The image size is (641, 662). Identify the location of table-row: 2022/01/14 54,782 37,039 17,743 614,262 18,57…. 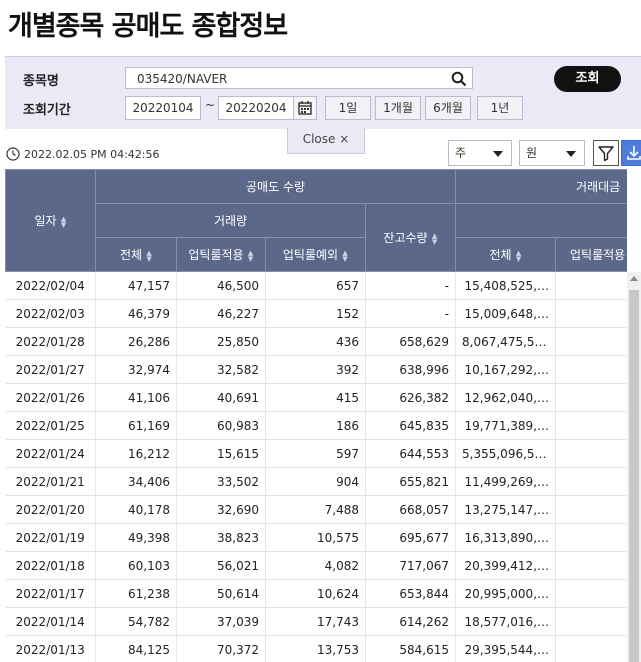
(316, 621).